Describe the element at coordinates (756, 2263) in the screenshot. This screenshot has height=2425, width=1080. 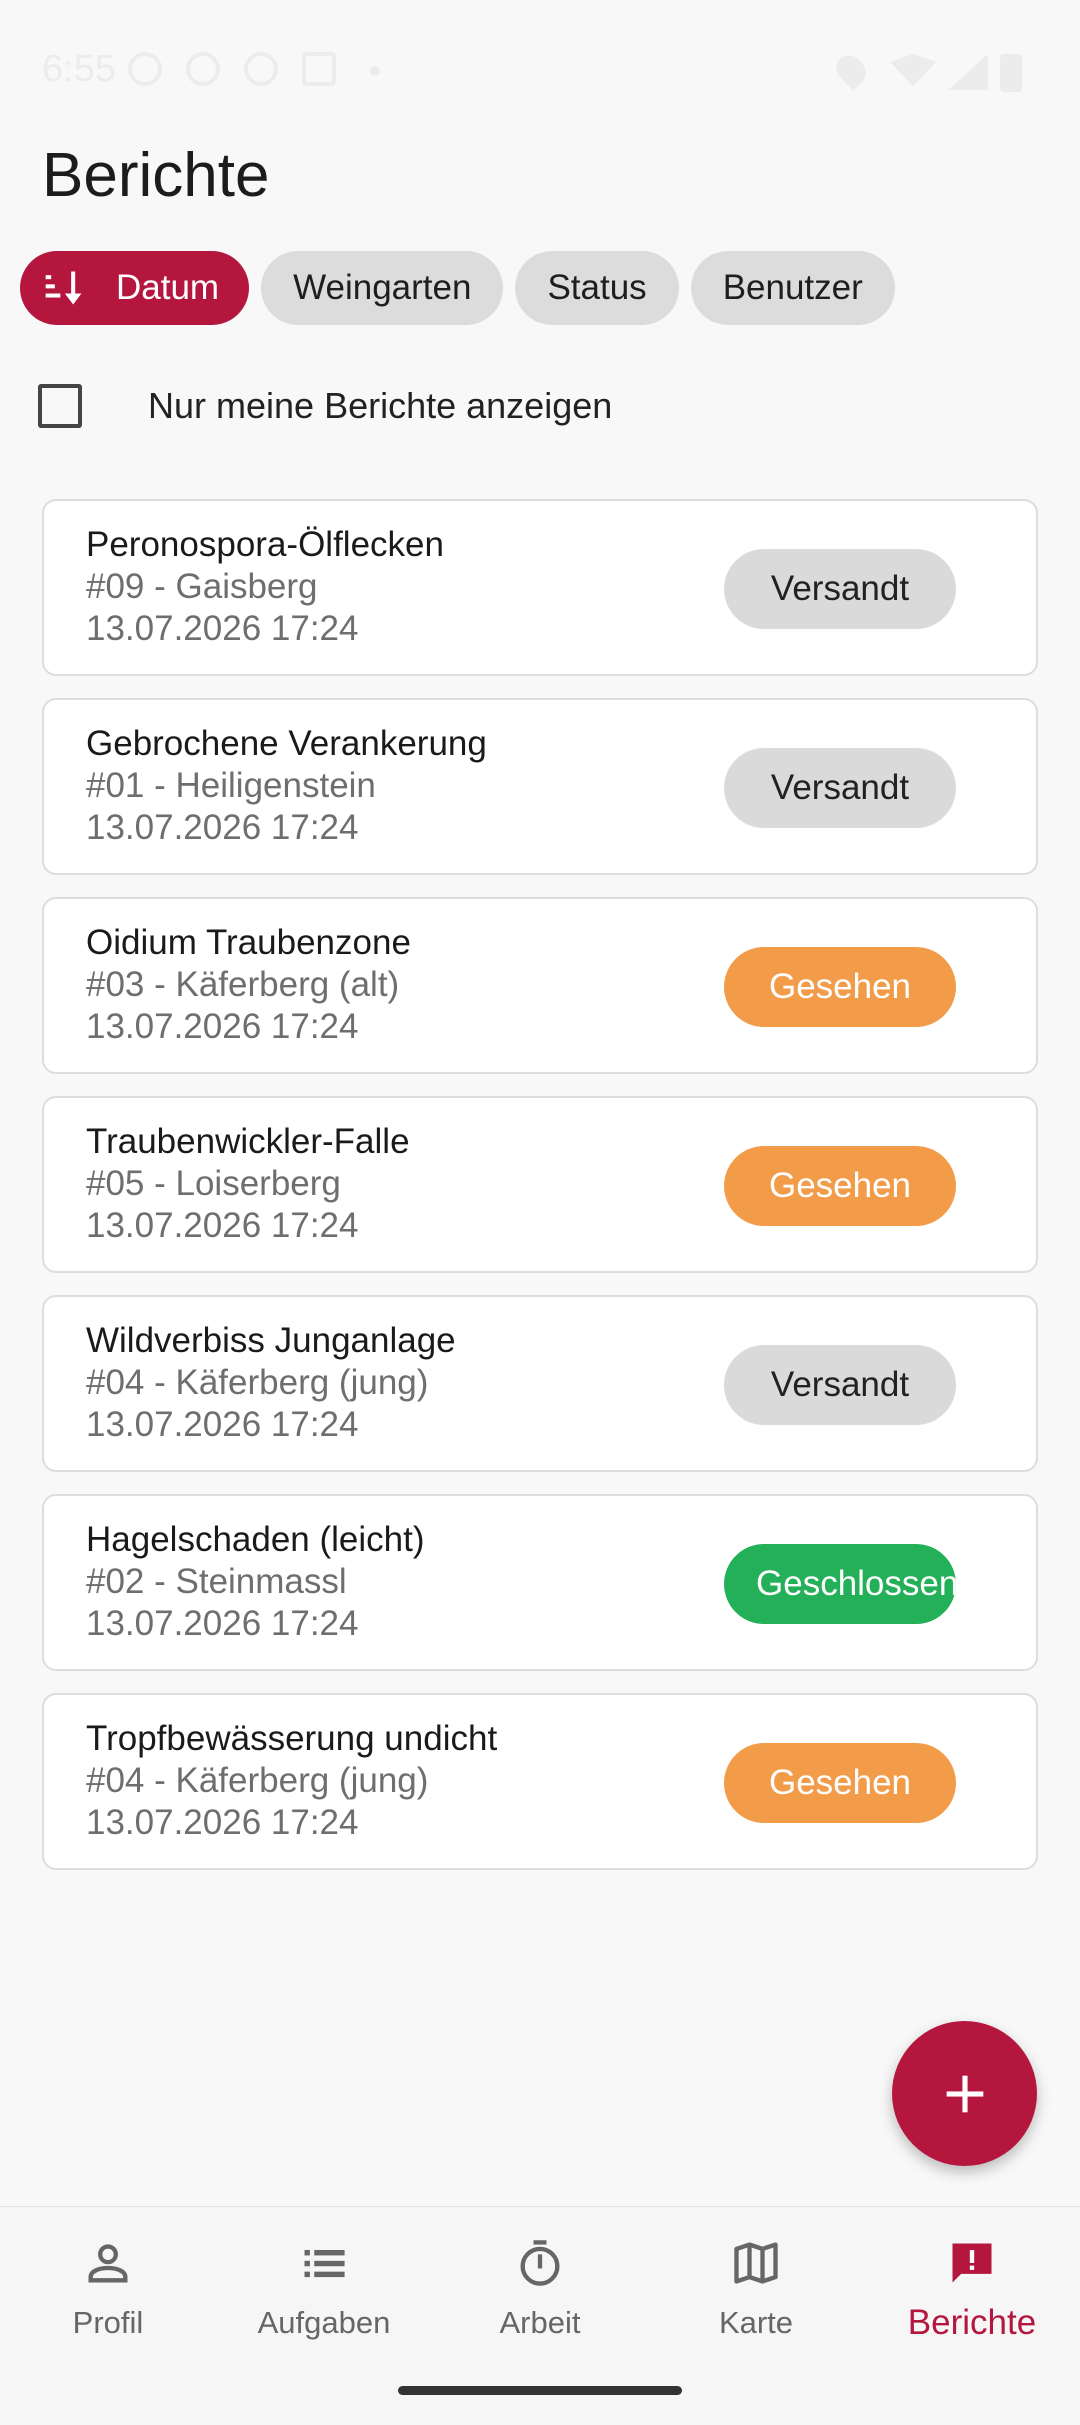
I see `map-icon` at that location.